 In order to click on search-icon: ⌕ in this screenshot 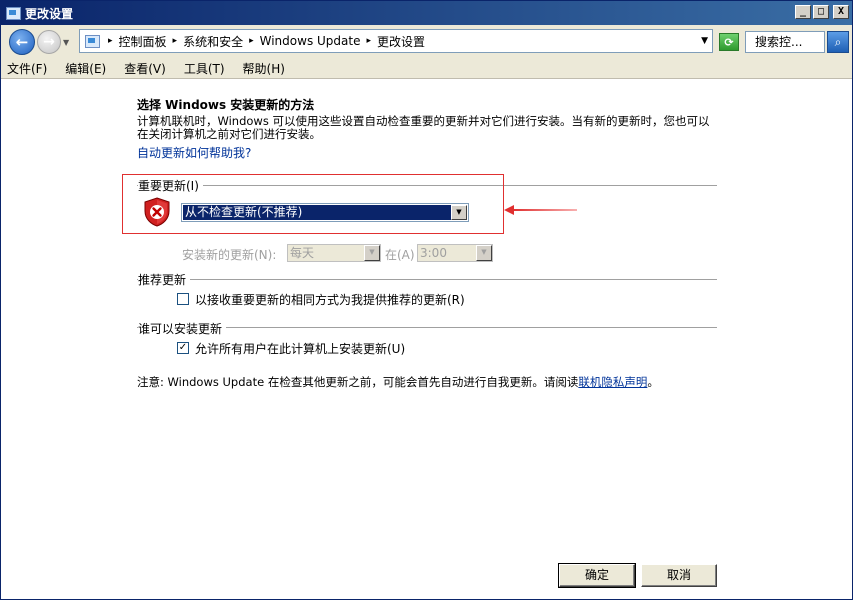, I will do `click(838, 42)`.